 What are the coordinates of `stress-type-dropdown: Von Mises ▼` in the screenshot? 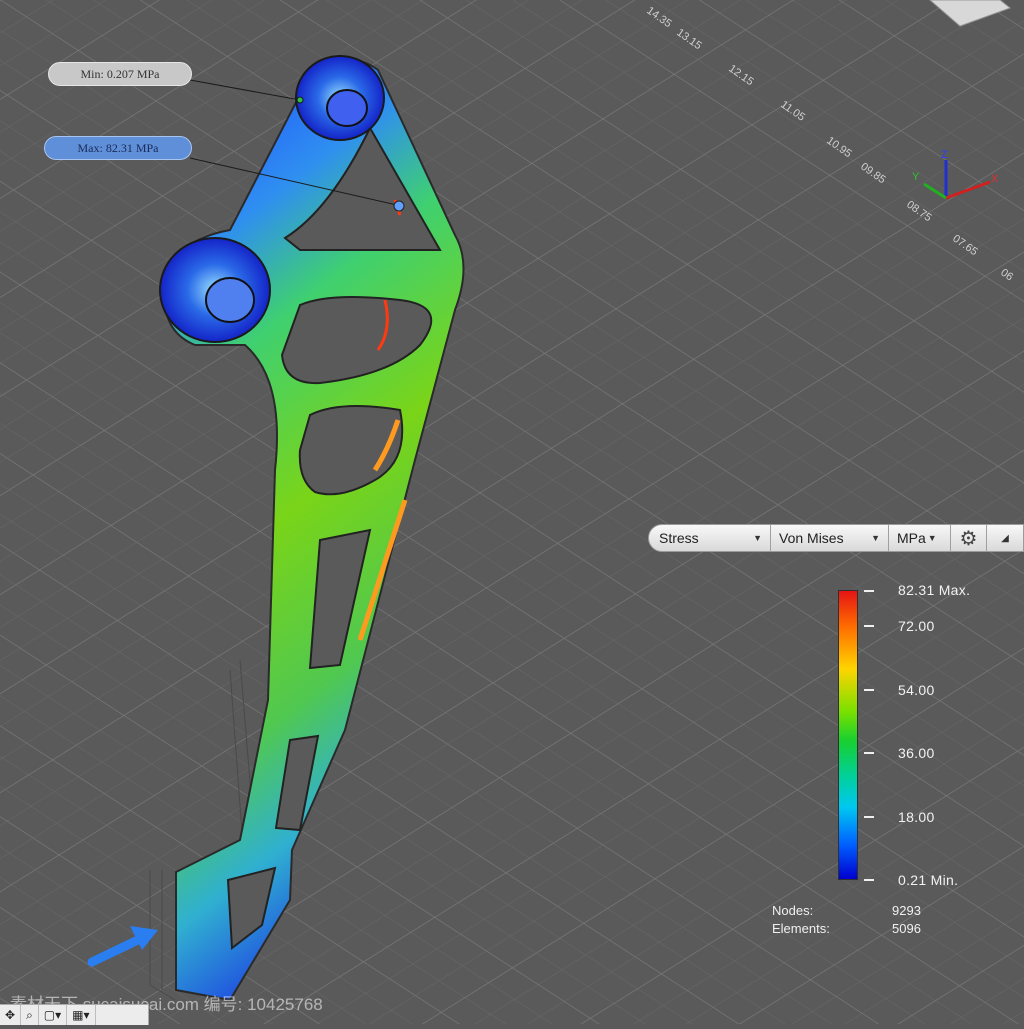 It's located at (830, 538).